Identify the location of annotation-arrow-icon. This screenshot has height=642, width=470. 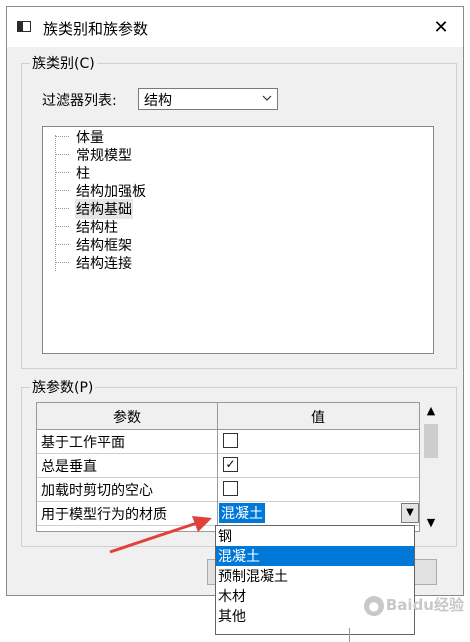
(160, 535).